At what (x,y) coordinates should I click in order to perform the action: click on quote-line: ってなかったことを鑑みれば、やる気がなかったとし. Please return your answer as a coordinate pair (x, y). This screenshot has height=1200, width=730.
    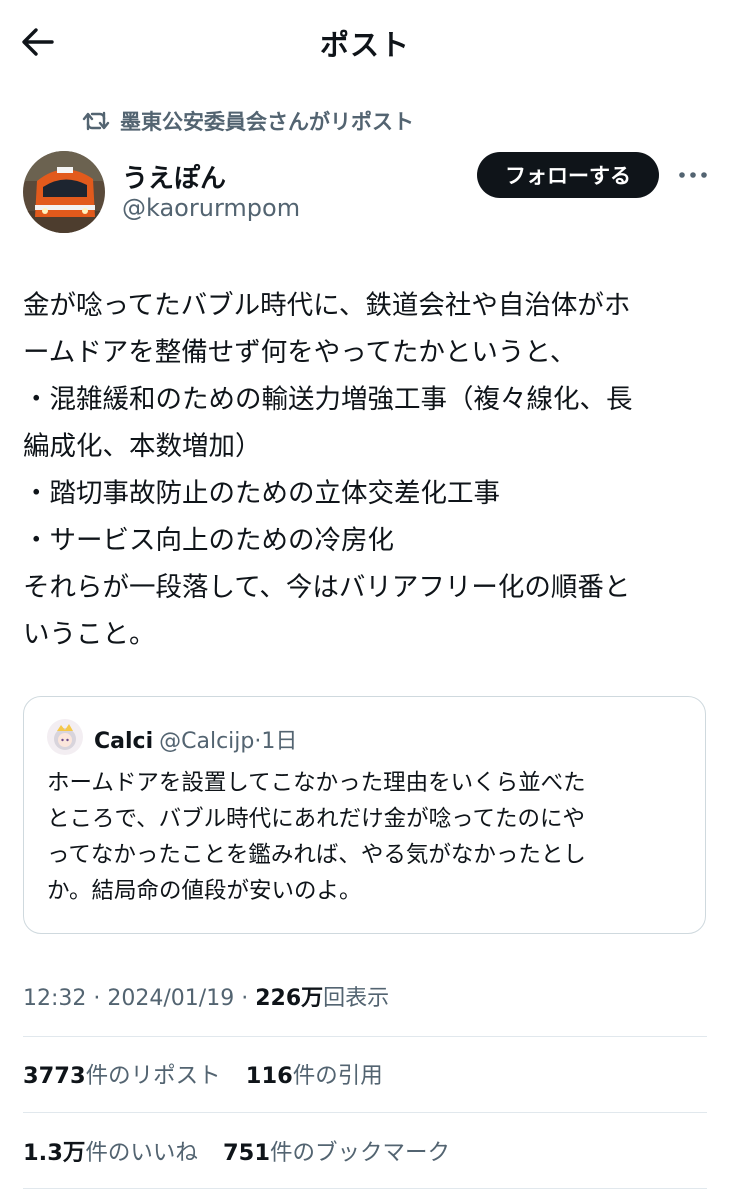
    Looking at the image, I should click on (316, 855).